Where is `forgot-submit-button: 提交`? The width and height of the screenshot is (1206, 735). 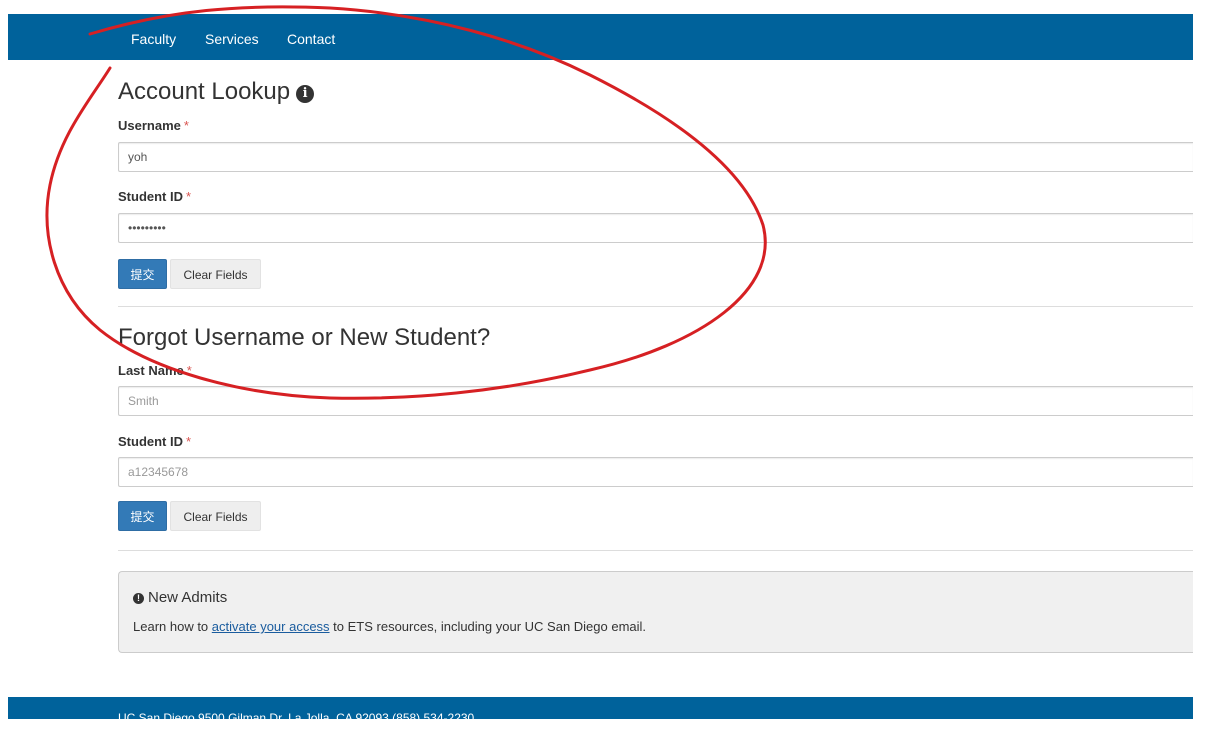 forgot-submit-button: 提交 is located at coordinates (142, 516).